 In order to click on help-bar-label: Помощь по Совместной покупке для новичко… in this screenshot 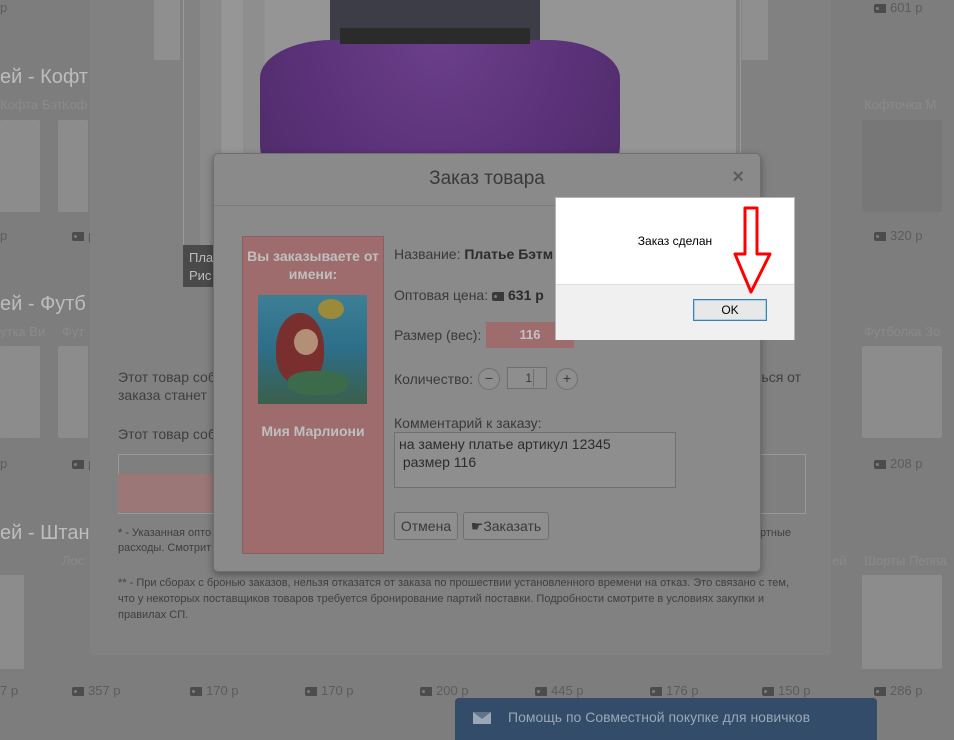, I will do `click(659, 717)`.